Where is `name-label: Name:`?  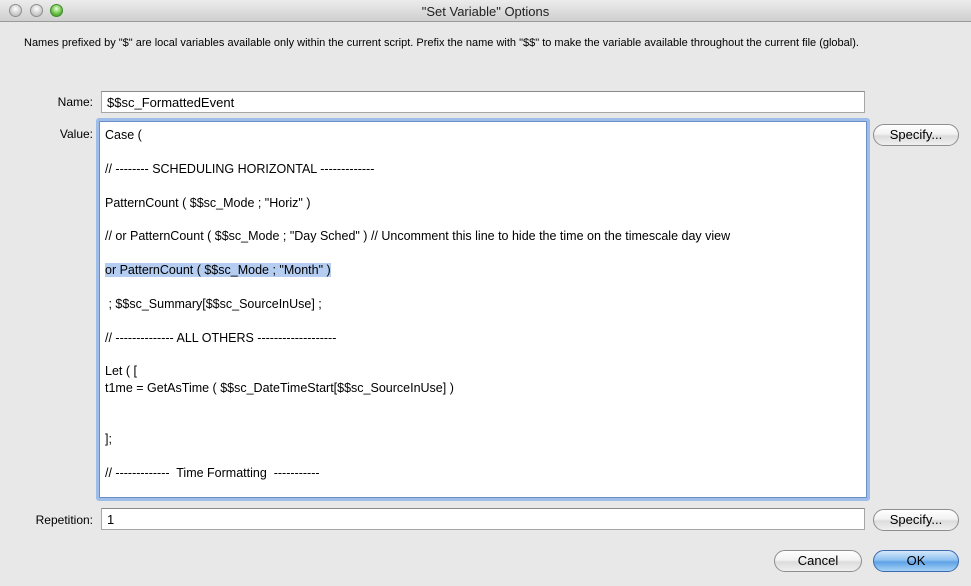
name-label: Name: is located at coordinates (75, 102).